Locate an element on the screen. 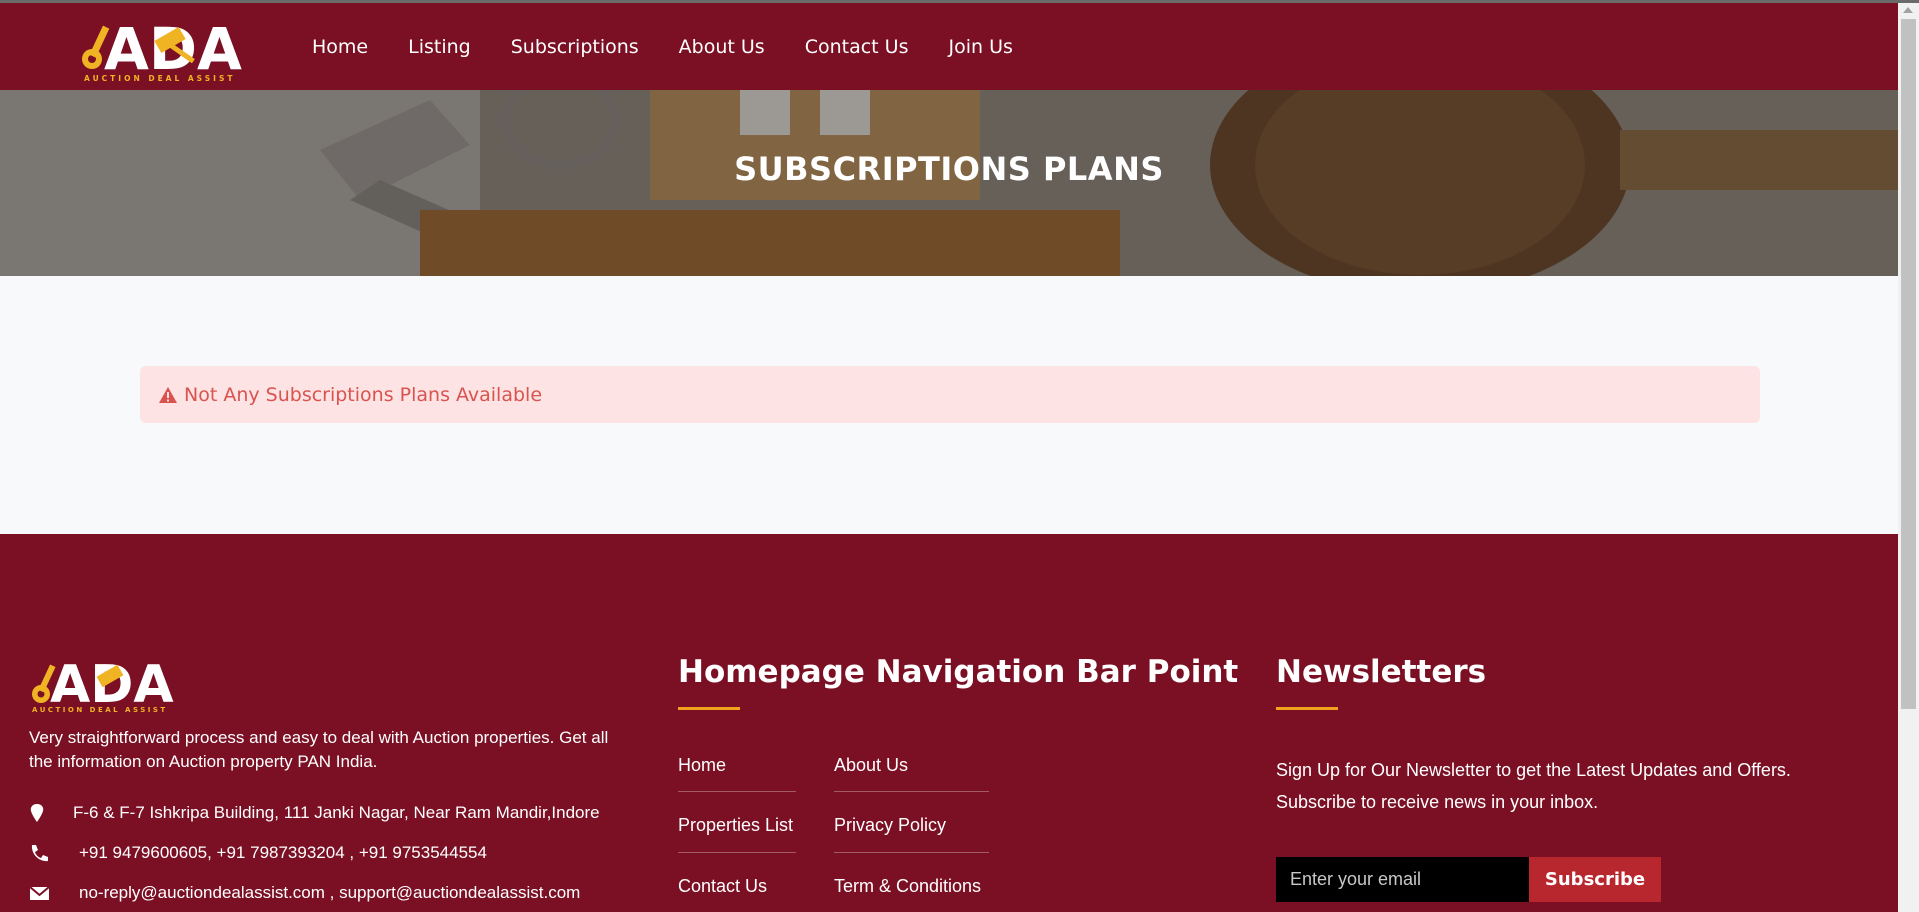  subscribe-button: Subscribe is located at coordinates (1595, 879).